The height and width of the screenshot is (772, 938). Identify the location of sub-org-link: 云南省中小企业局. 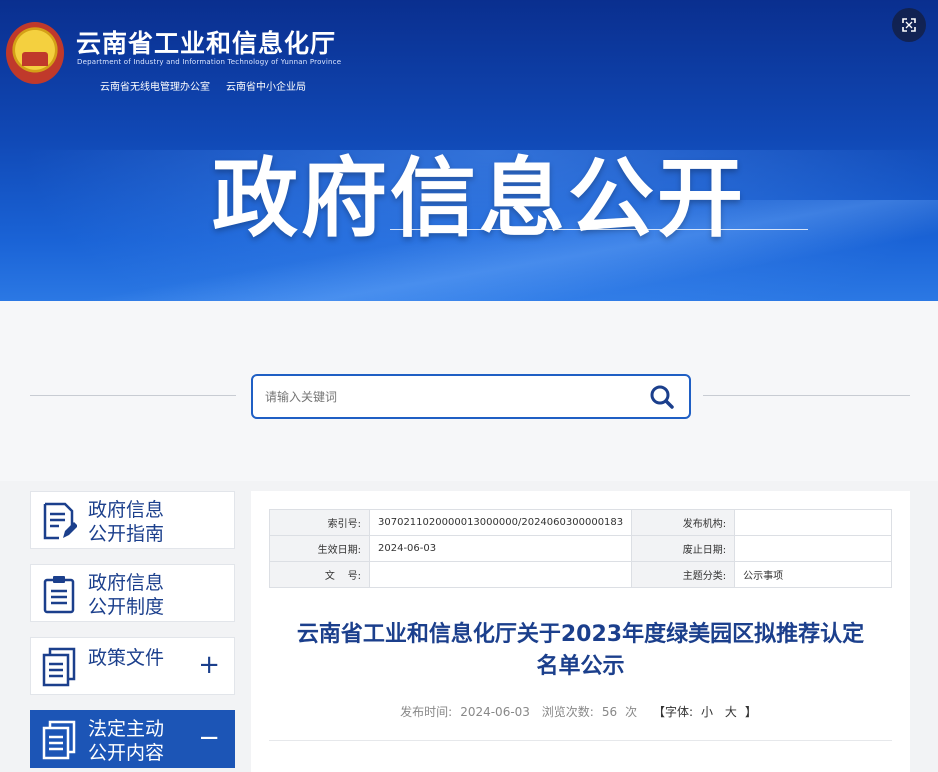
(266, 85).